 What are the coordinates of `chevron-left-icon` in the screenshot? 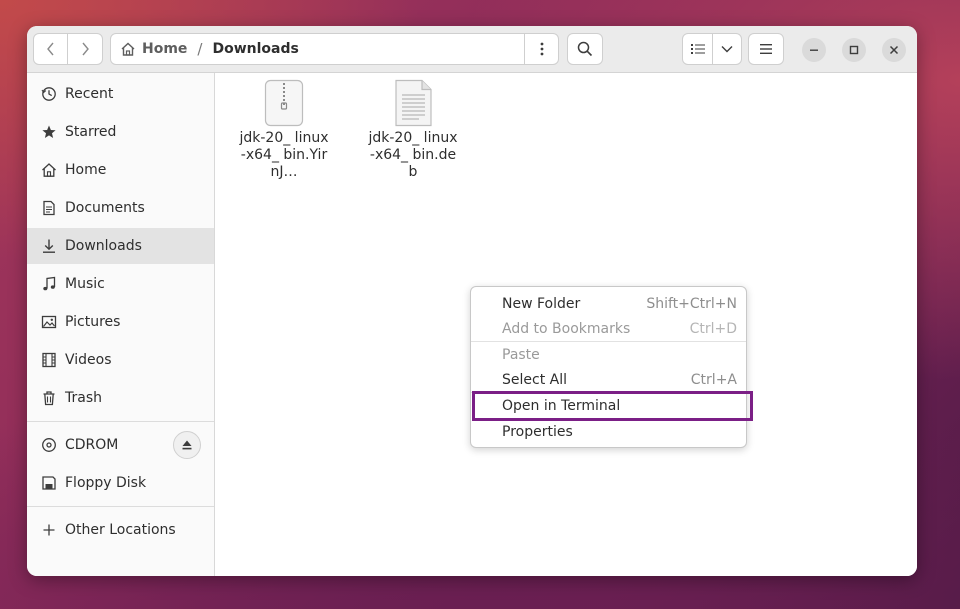 It's located at (50, 49).